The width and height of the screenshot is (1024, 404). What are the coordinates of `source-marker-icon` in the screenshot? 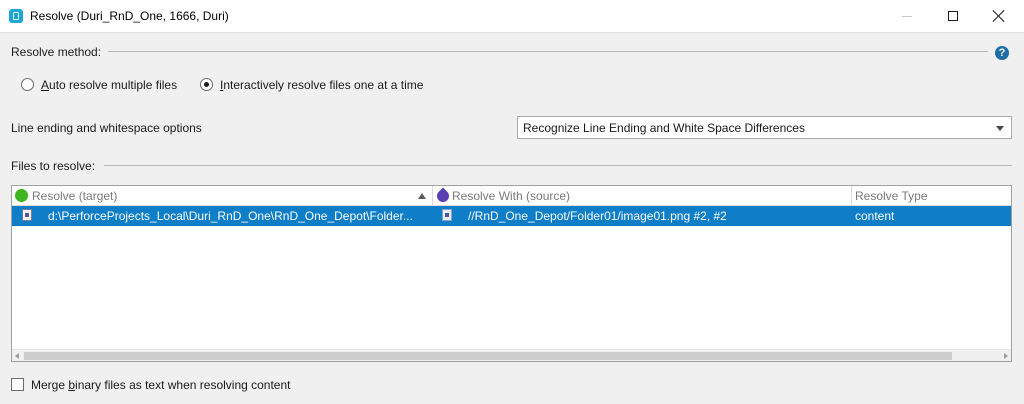 It's located at (443, 196).